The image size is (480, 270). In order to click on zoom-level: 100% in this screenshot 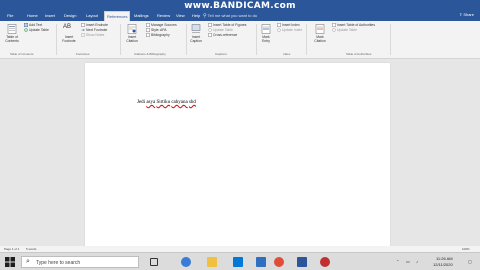, I will do `click(466, 249)`.